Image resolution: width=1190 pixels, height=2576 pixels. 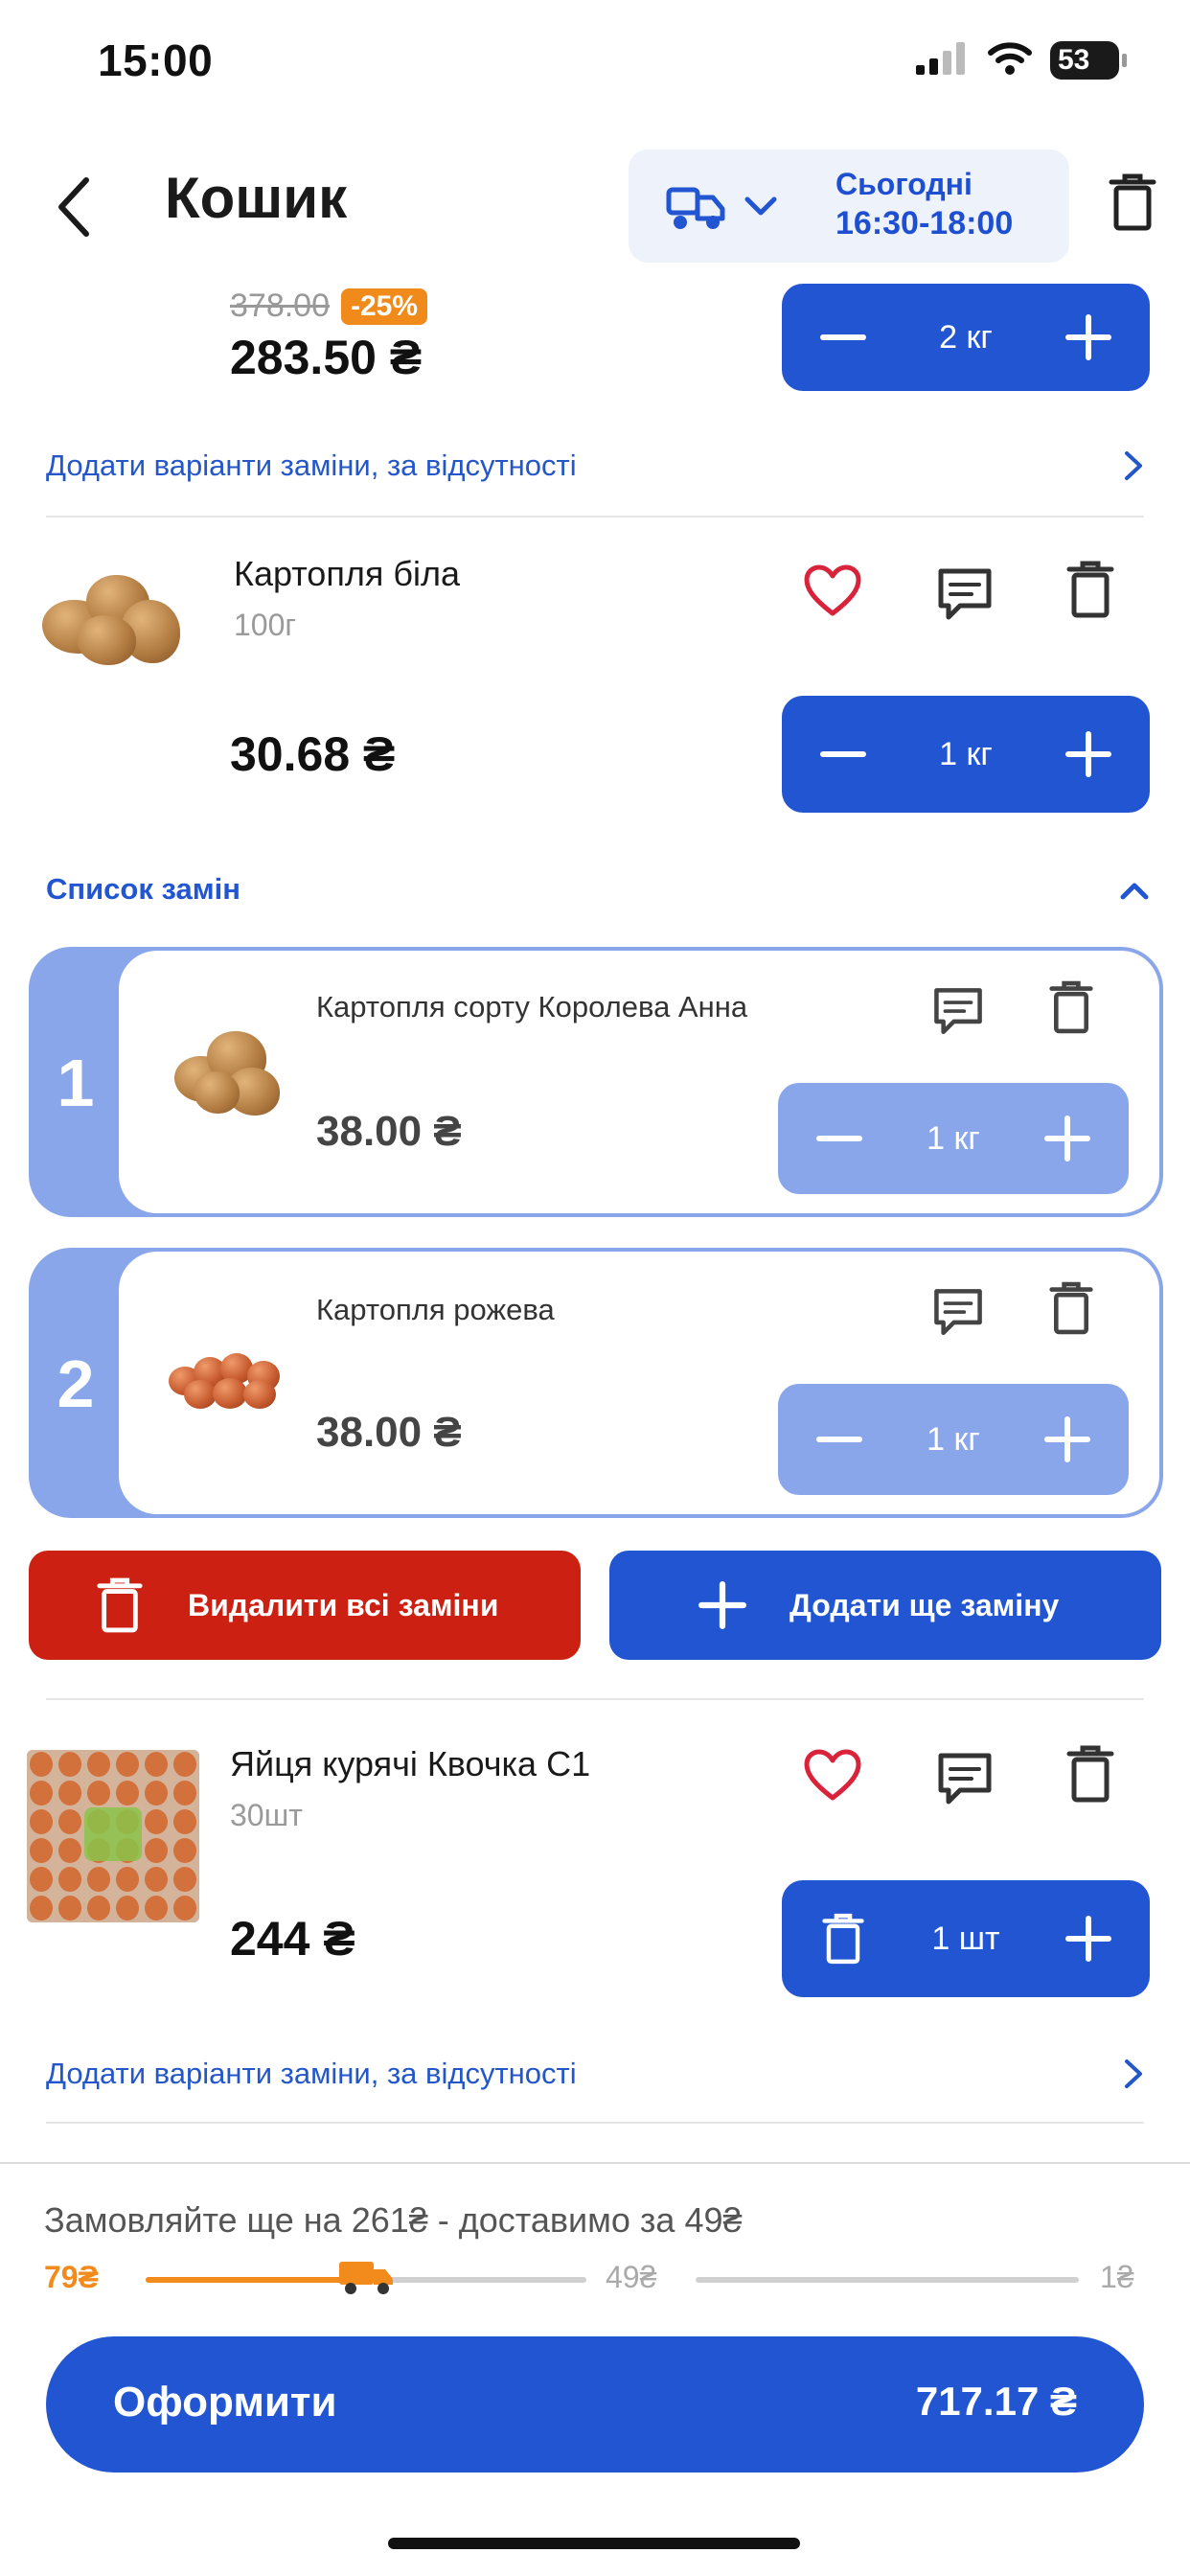 I want to click on back-button, so click(x=83, y=207).